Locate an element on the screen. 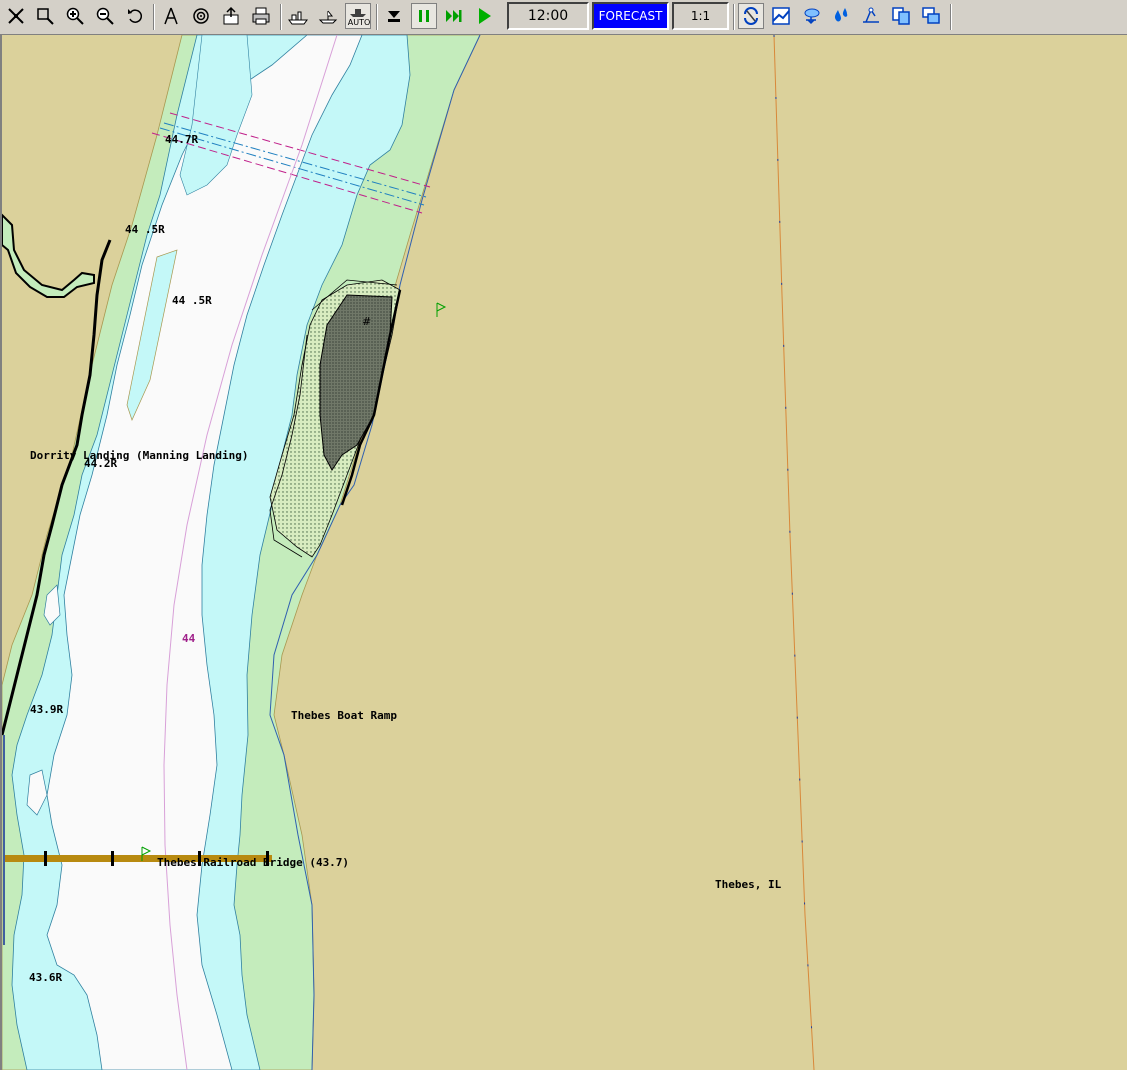 Image resolution: width=1127 pixels, height=1070 pixels. boat-button is located at coordinates (328, 16).